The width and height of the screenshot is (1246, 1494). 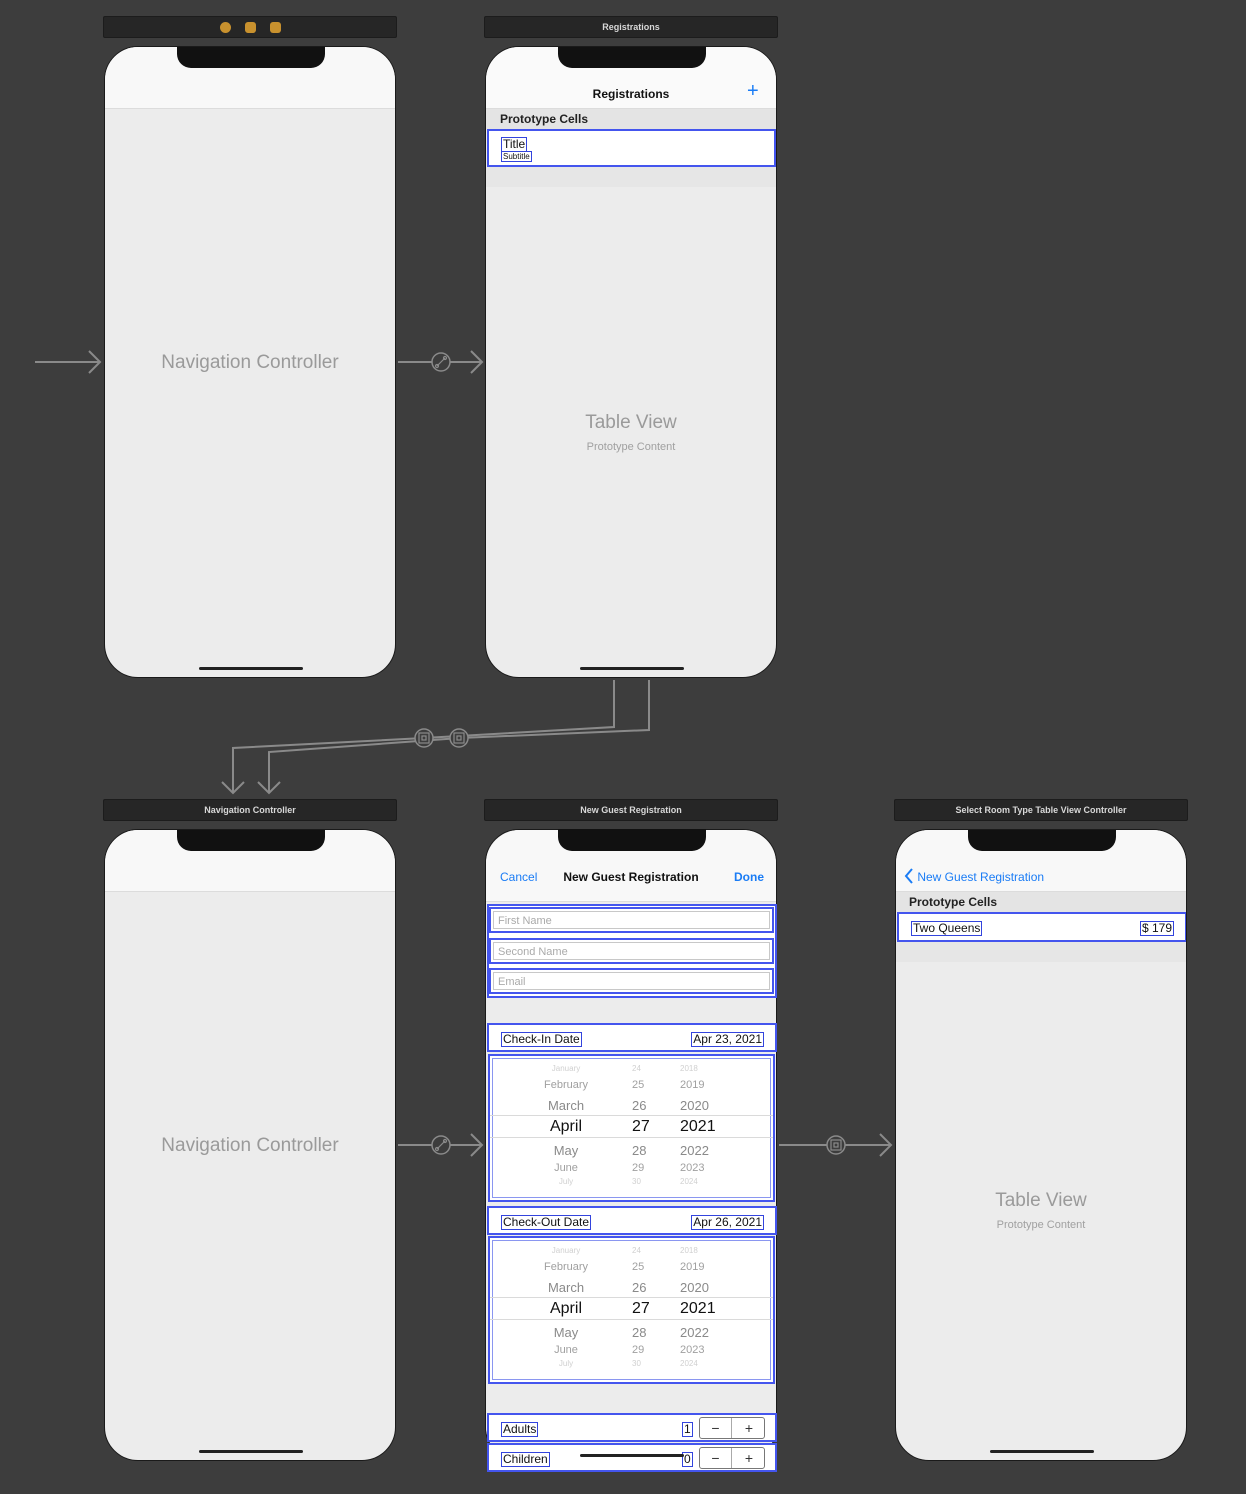 I want to click on entry-arrow-head, so click(x=95, y=362).